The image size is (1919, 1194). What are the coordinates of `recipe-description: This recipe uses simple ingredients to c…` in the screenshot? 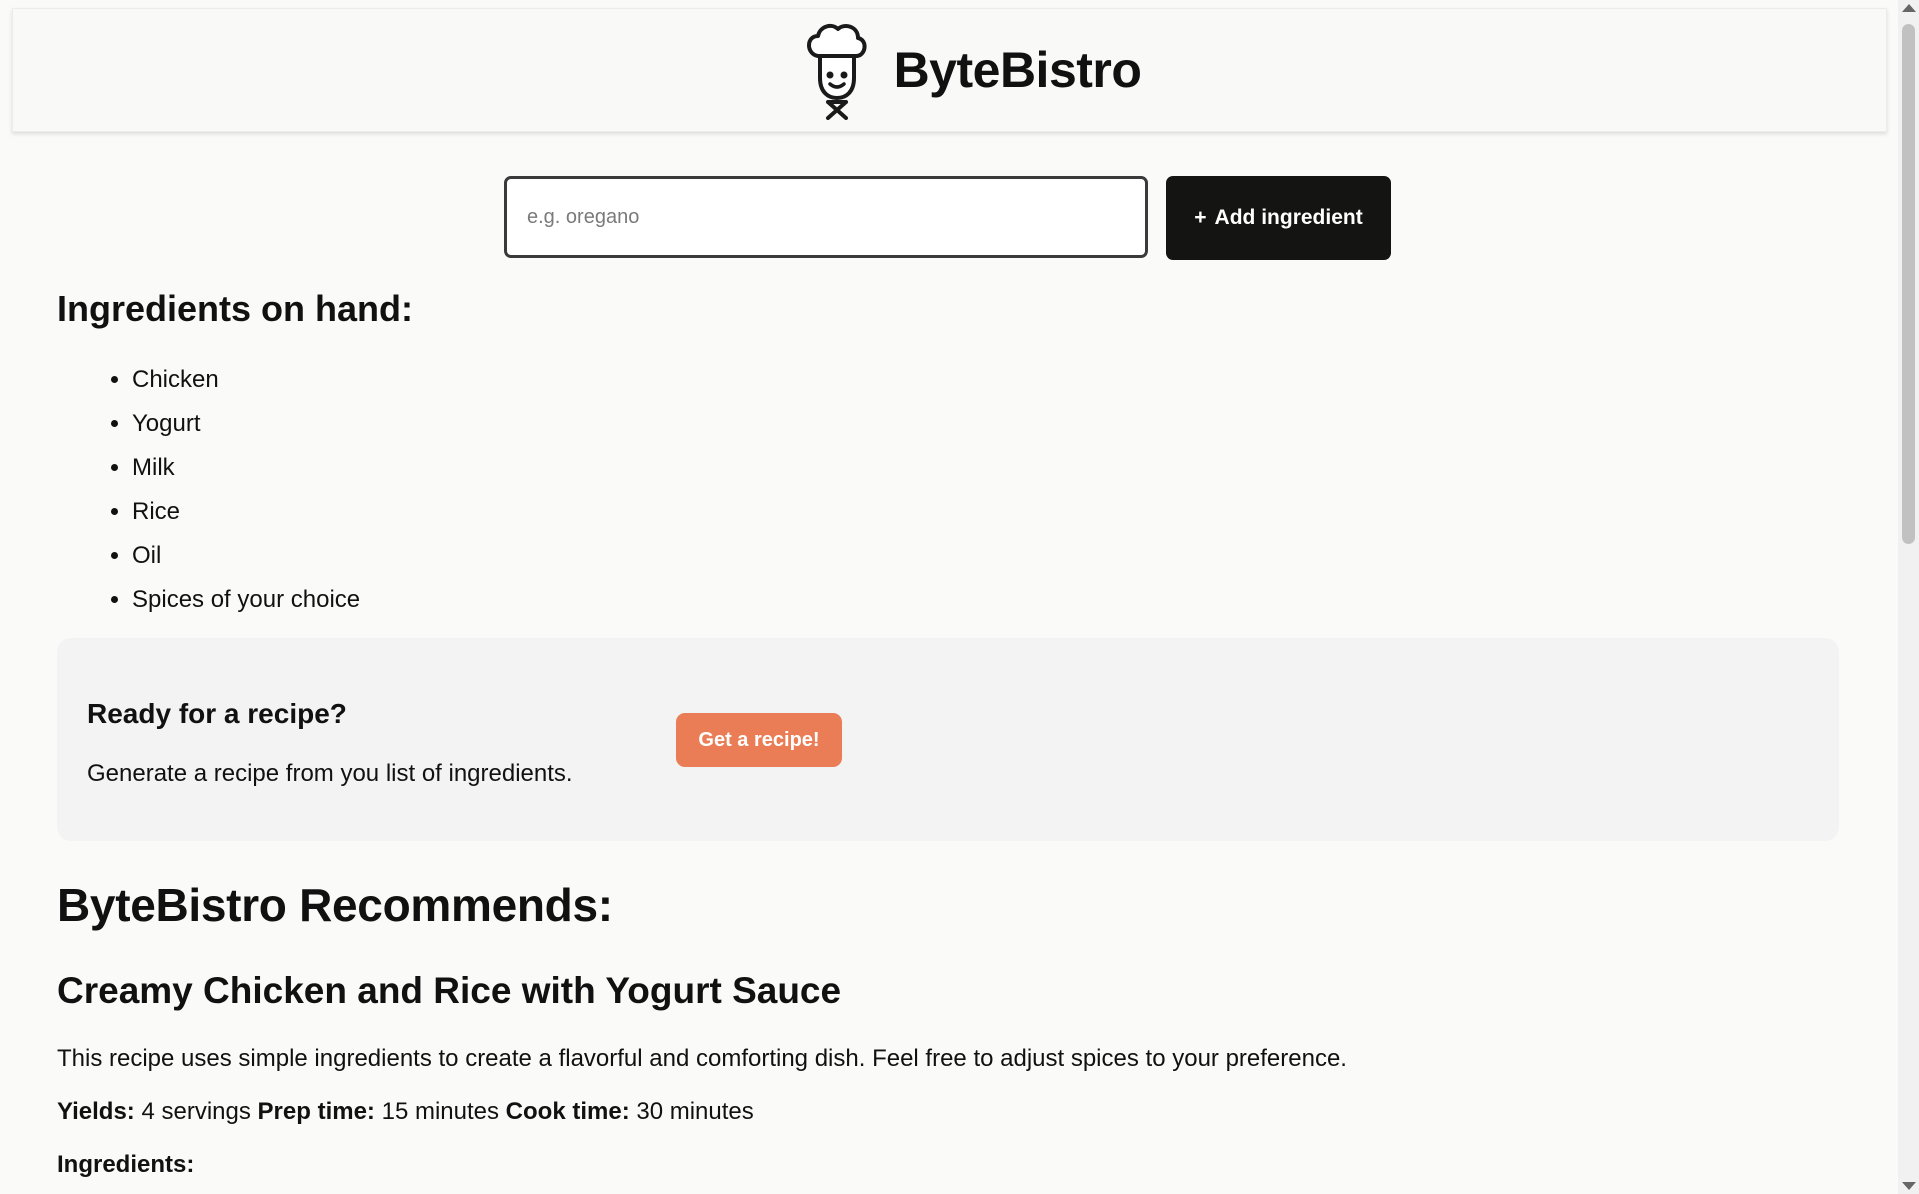 It's located at (702, 1058).